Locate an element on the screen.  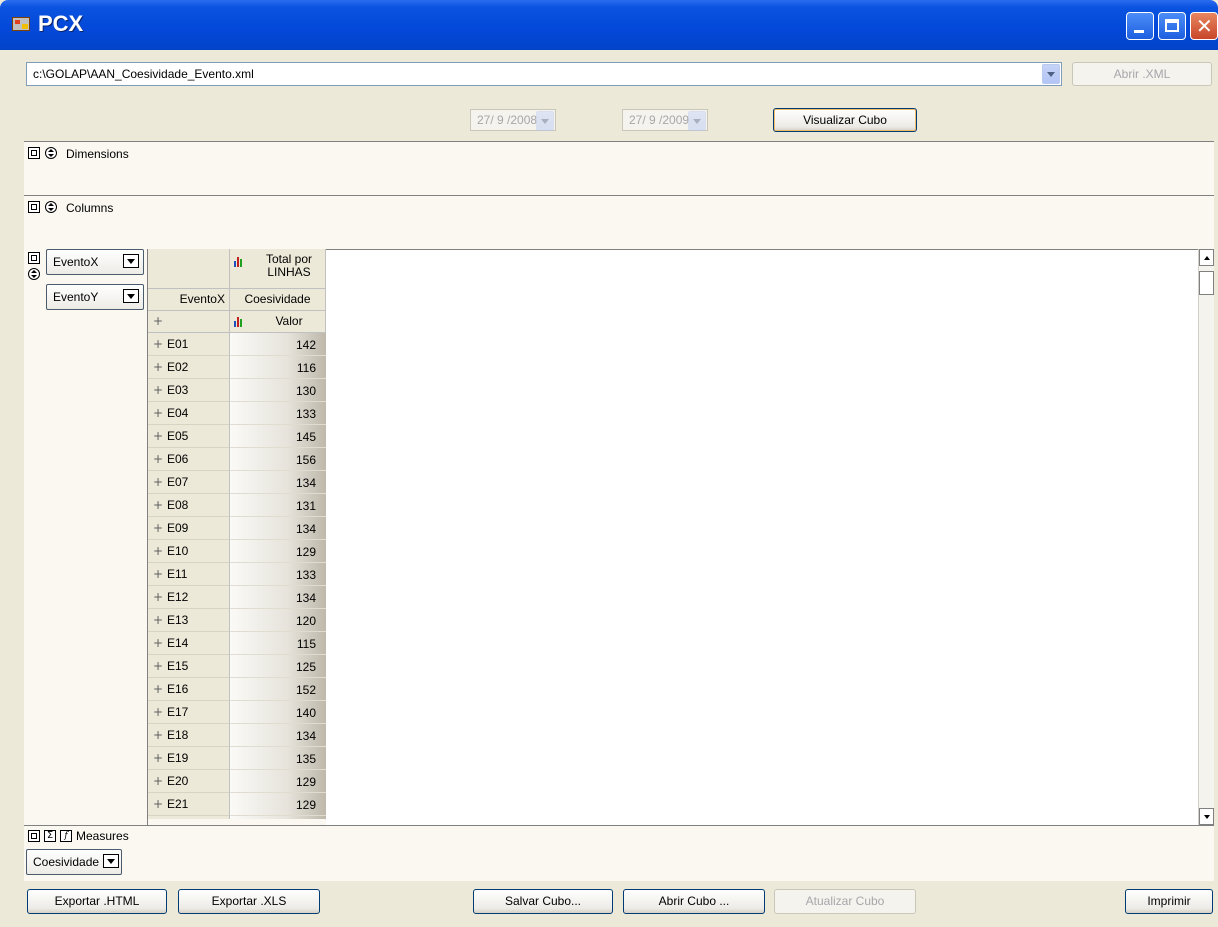
row-label-cell: + E19 is located at coordinates (189, 758).